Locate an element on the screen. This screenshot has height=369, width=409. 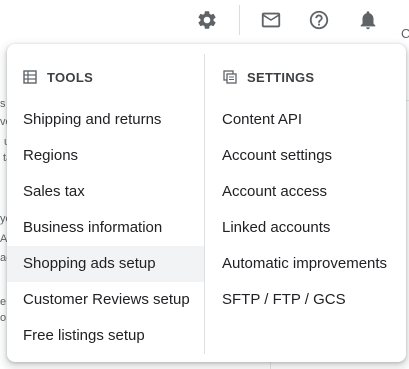
background-text: s is located at coordinates (3, 104).